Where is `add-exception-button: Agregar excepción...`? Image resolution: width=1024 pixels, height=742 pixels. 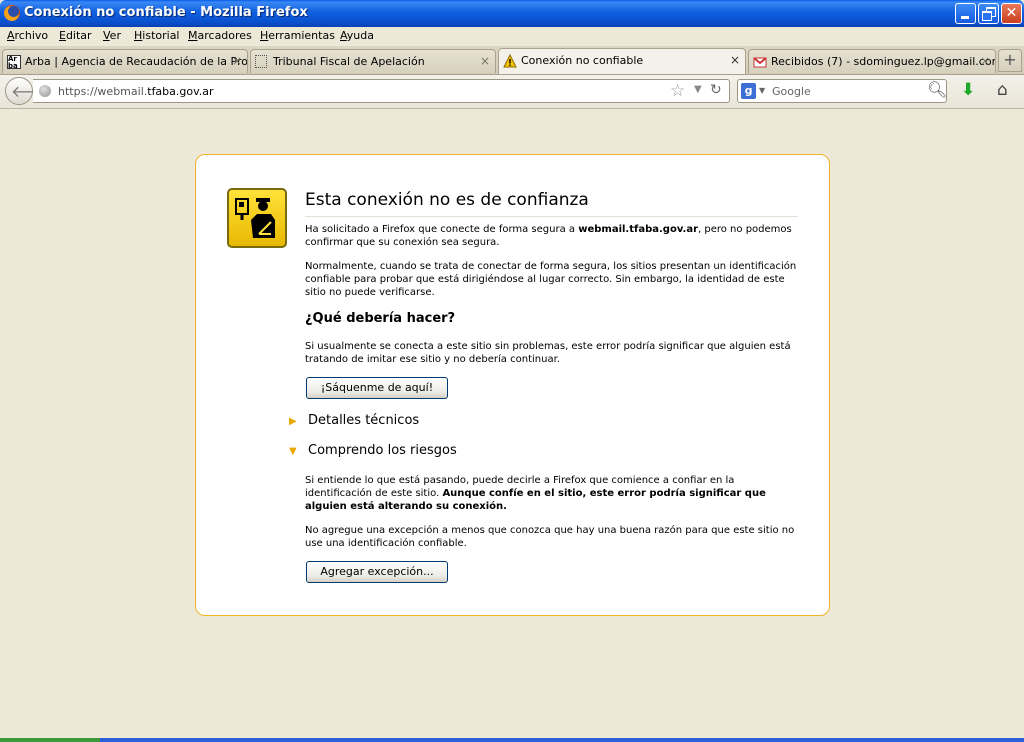
add-exception-button: Agregar excepción... is located at coordinates (377, 572).